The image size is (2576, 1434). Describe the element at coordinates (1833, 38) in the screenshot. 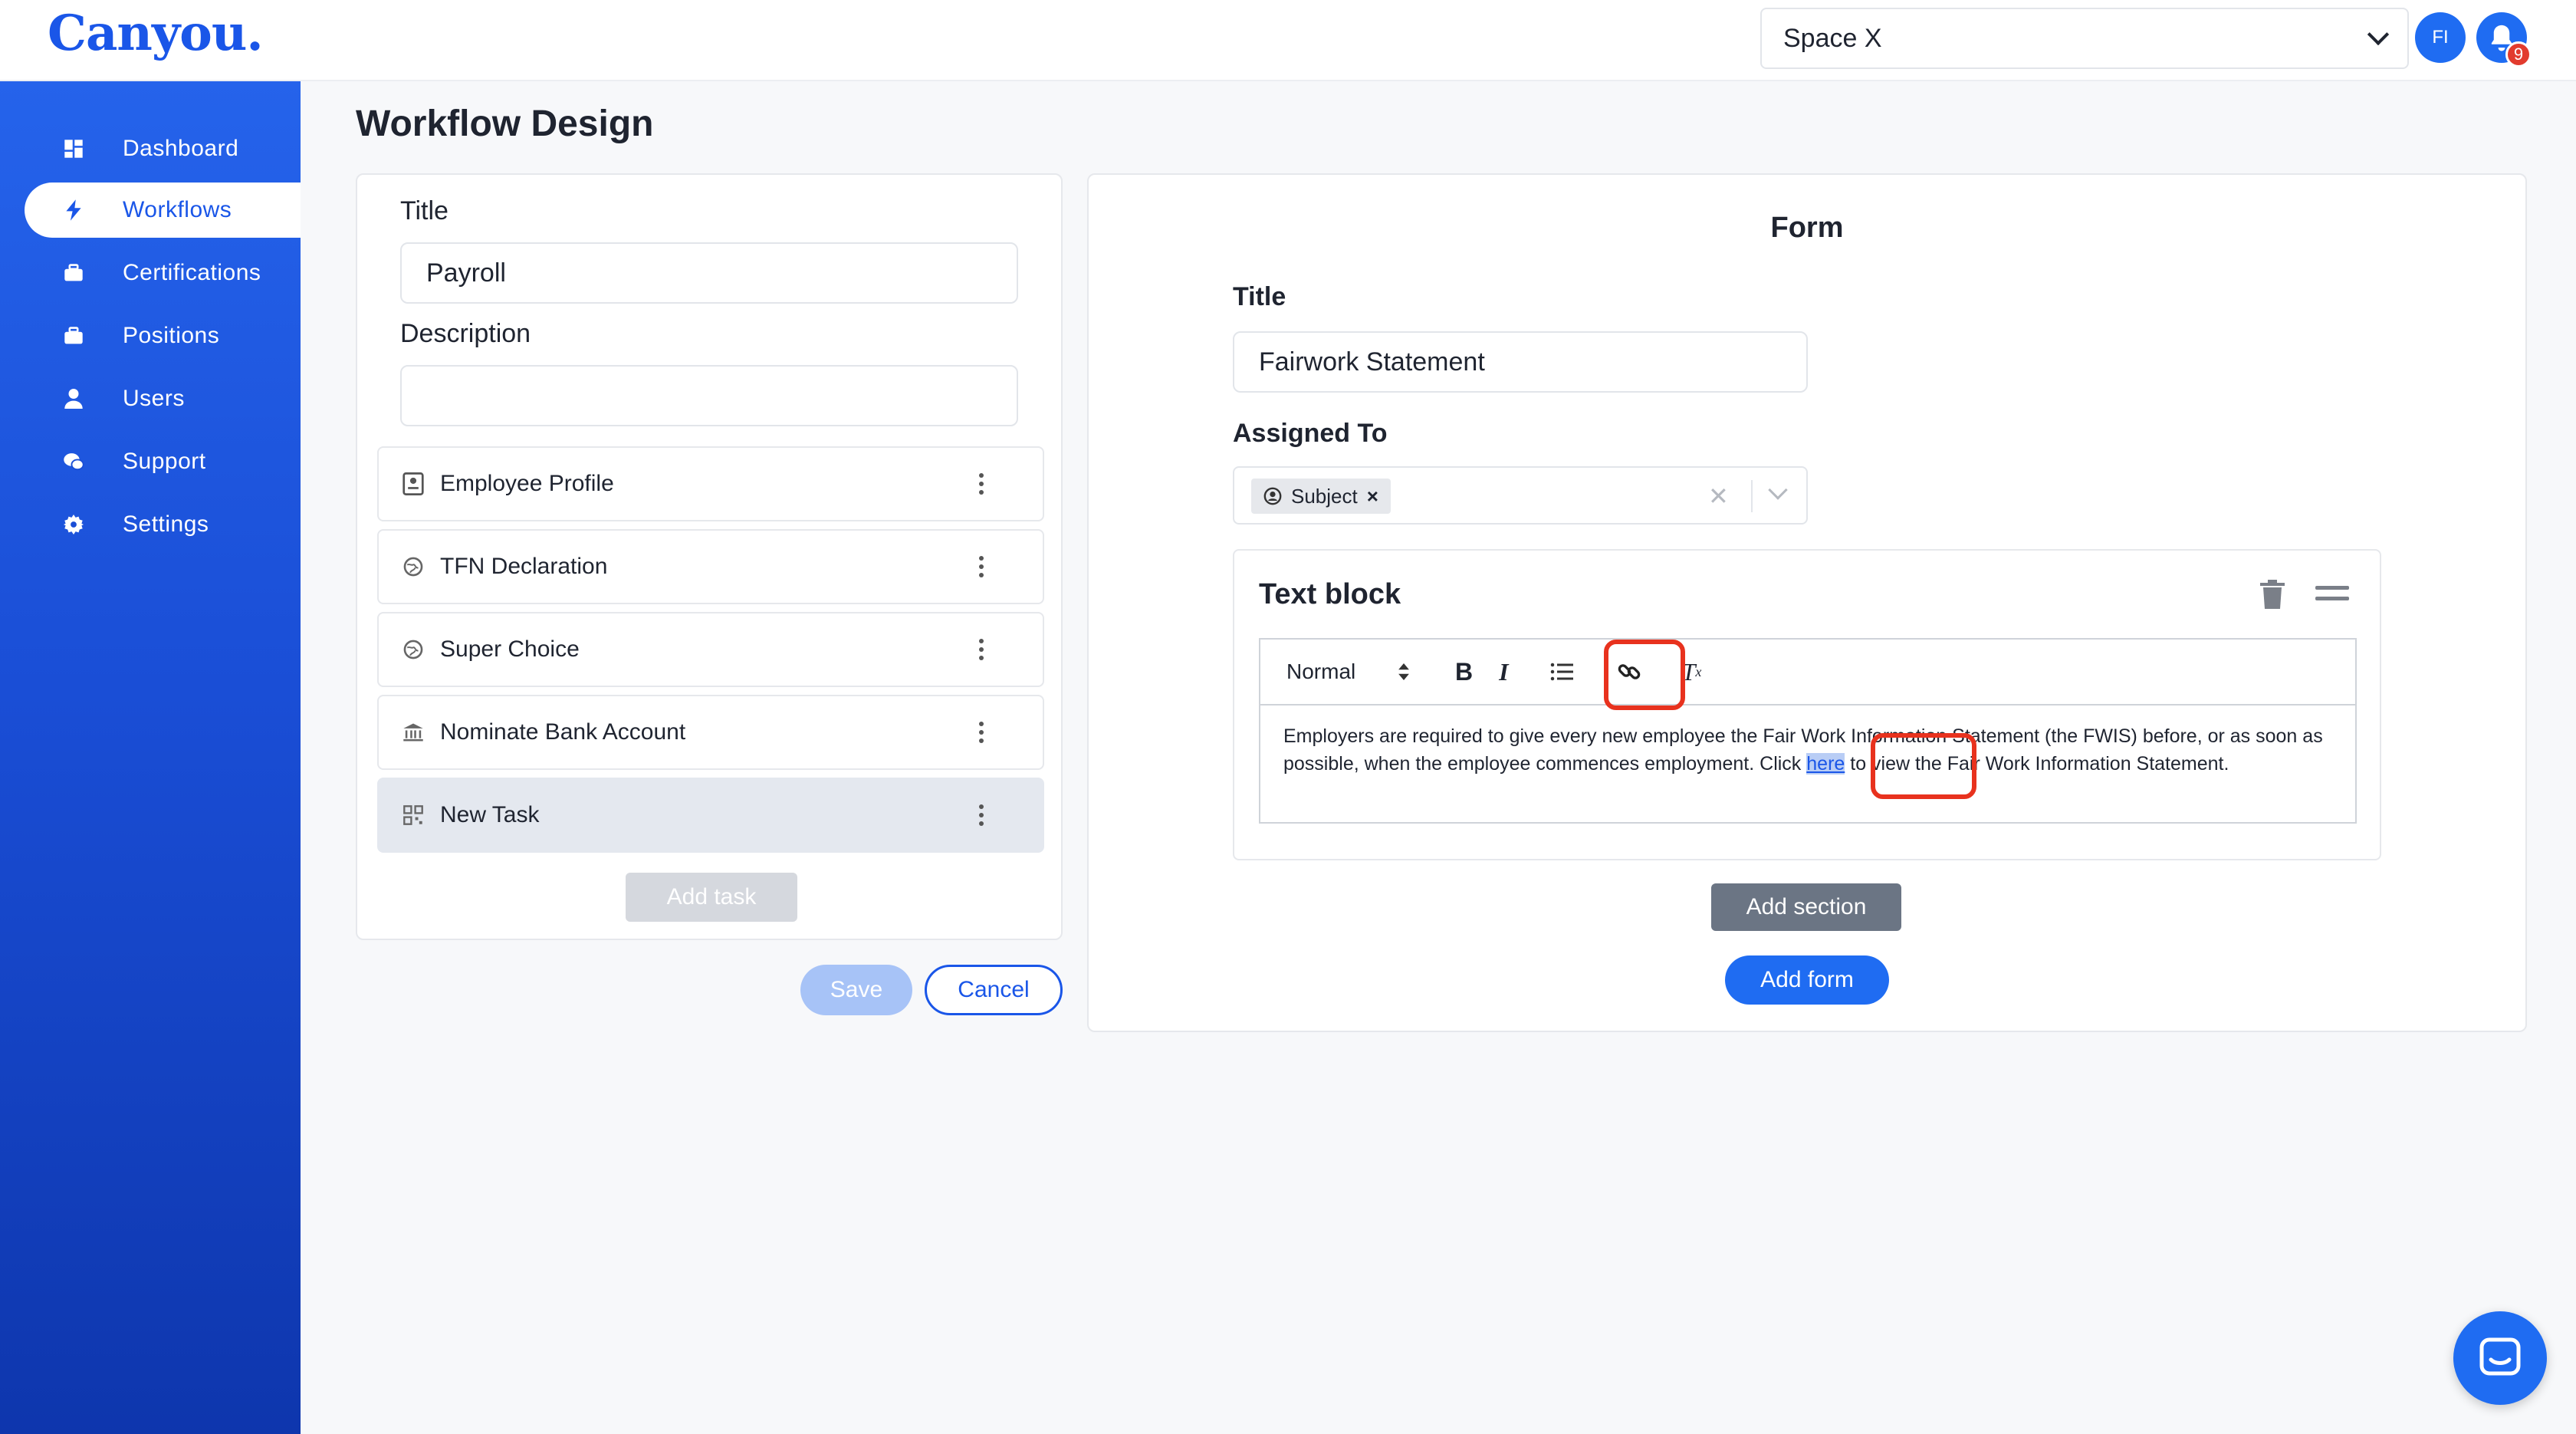

I see `space-select-value: Space X` at that location.